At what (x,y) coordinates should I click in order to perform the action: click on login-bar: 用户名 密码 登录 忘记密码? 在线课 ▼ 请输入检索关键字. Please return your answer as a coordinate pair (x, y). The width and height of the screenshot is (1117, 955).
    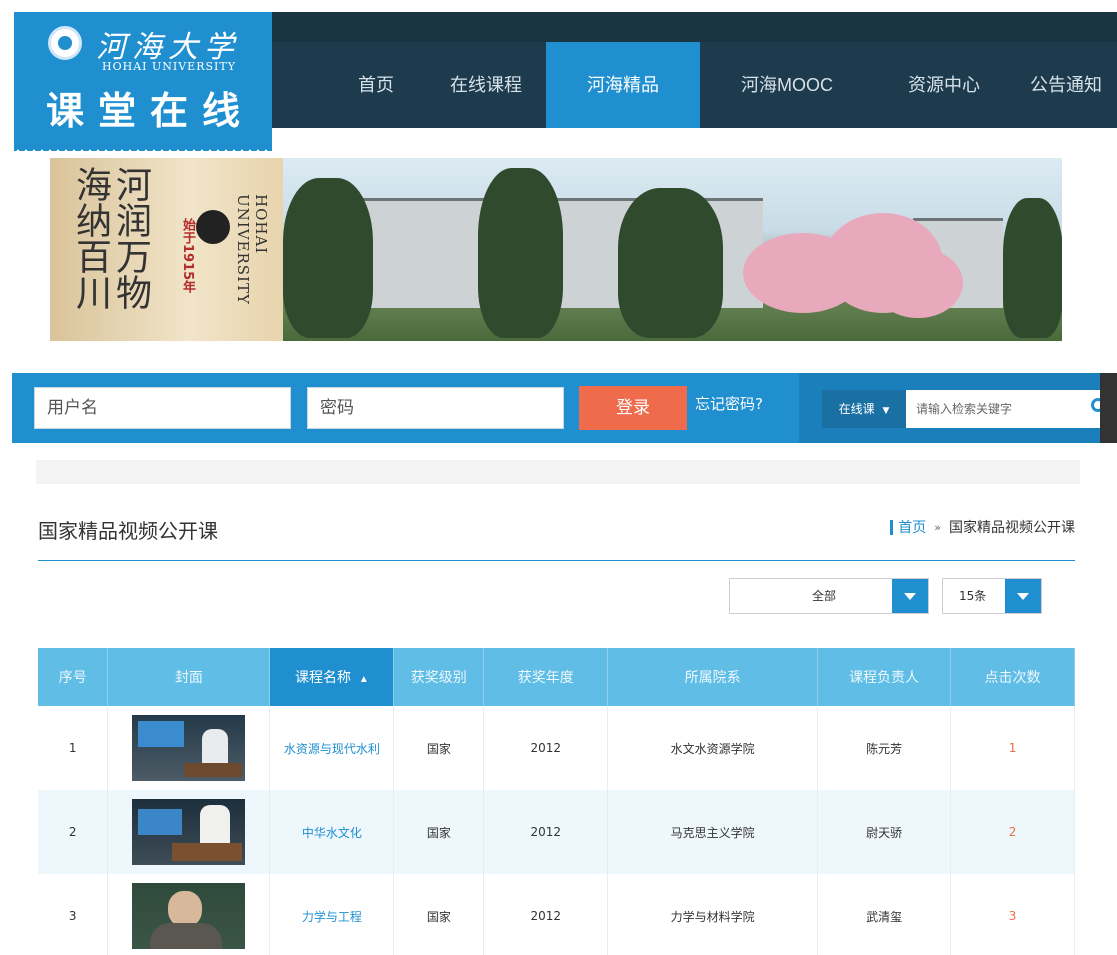
    Looking at the image, I should click on (564, 408).